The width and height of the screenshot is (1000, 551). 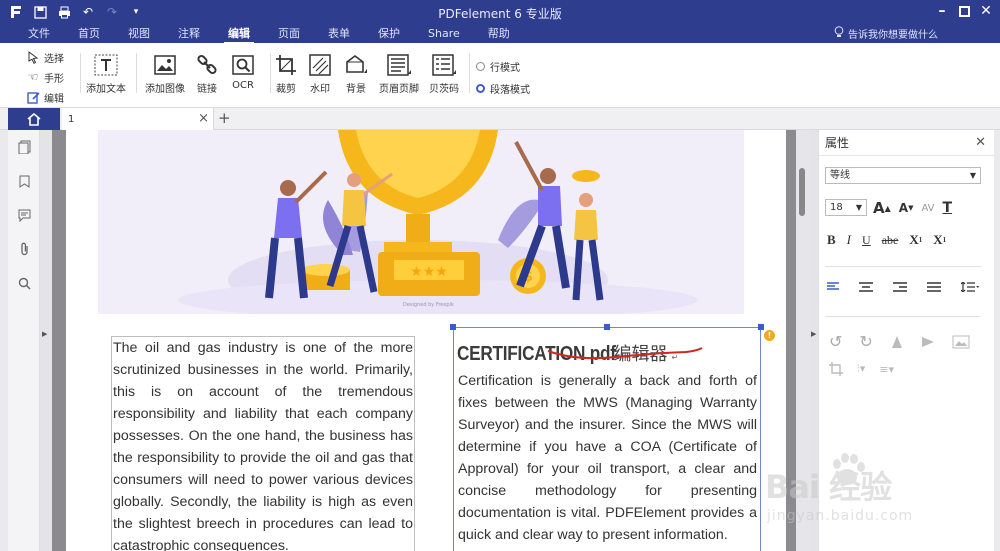 I want to click on paragraph-mode-radio, so click(x=480, y=88).